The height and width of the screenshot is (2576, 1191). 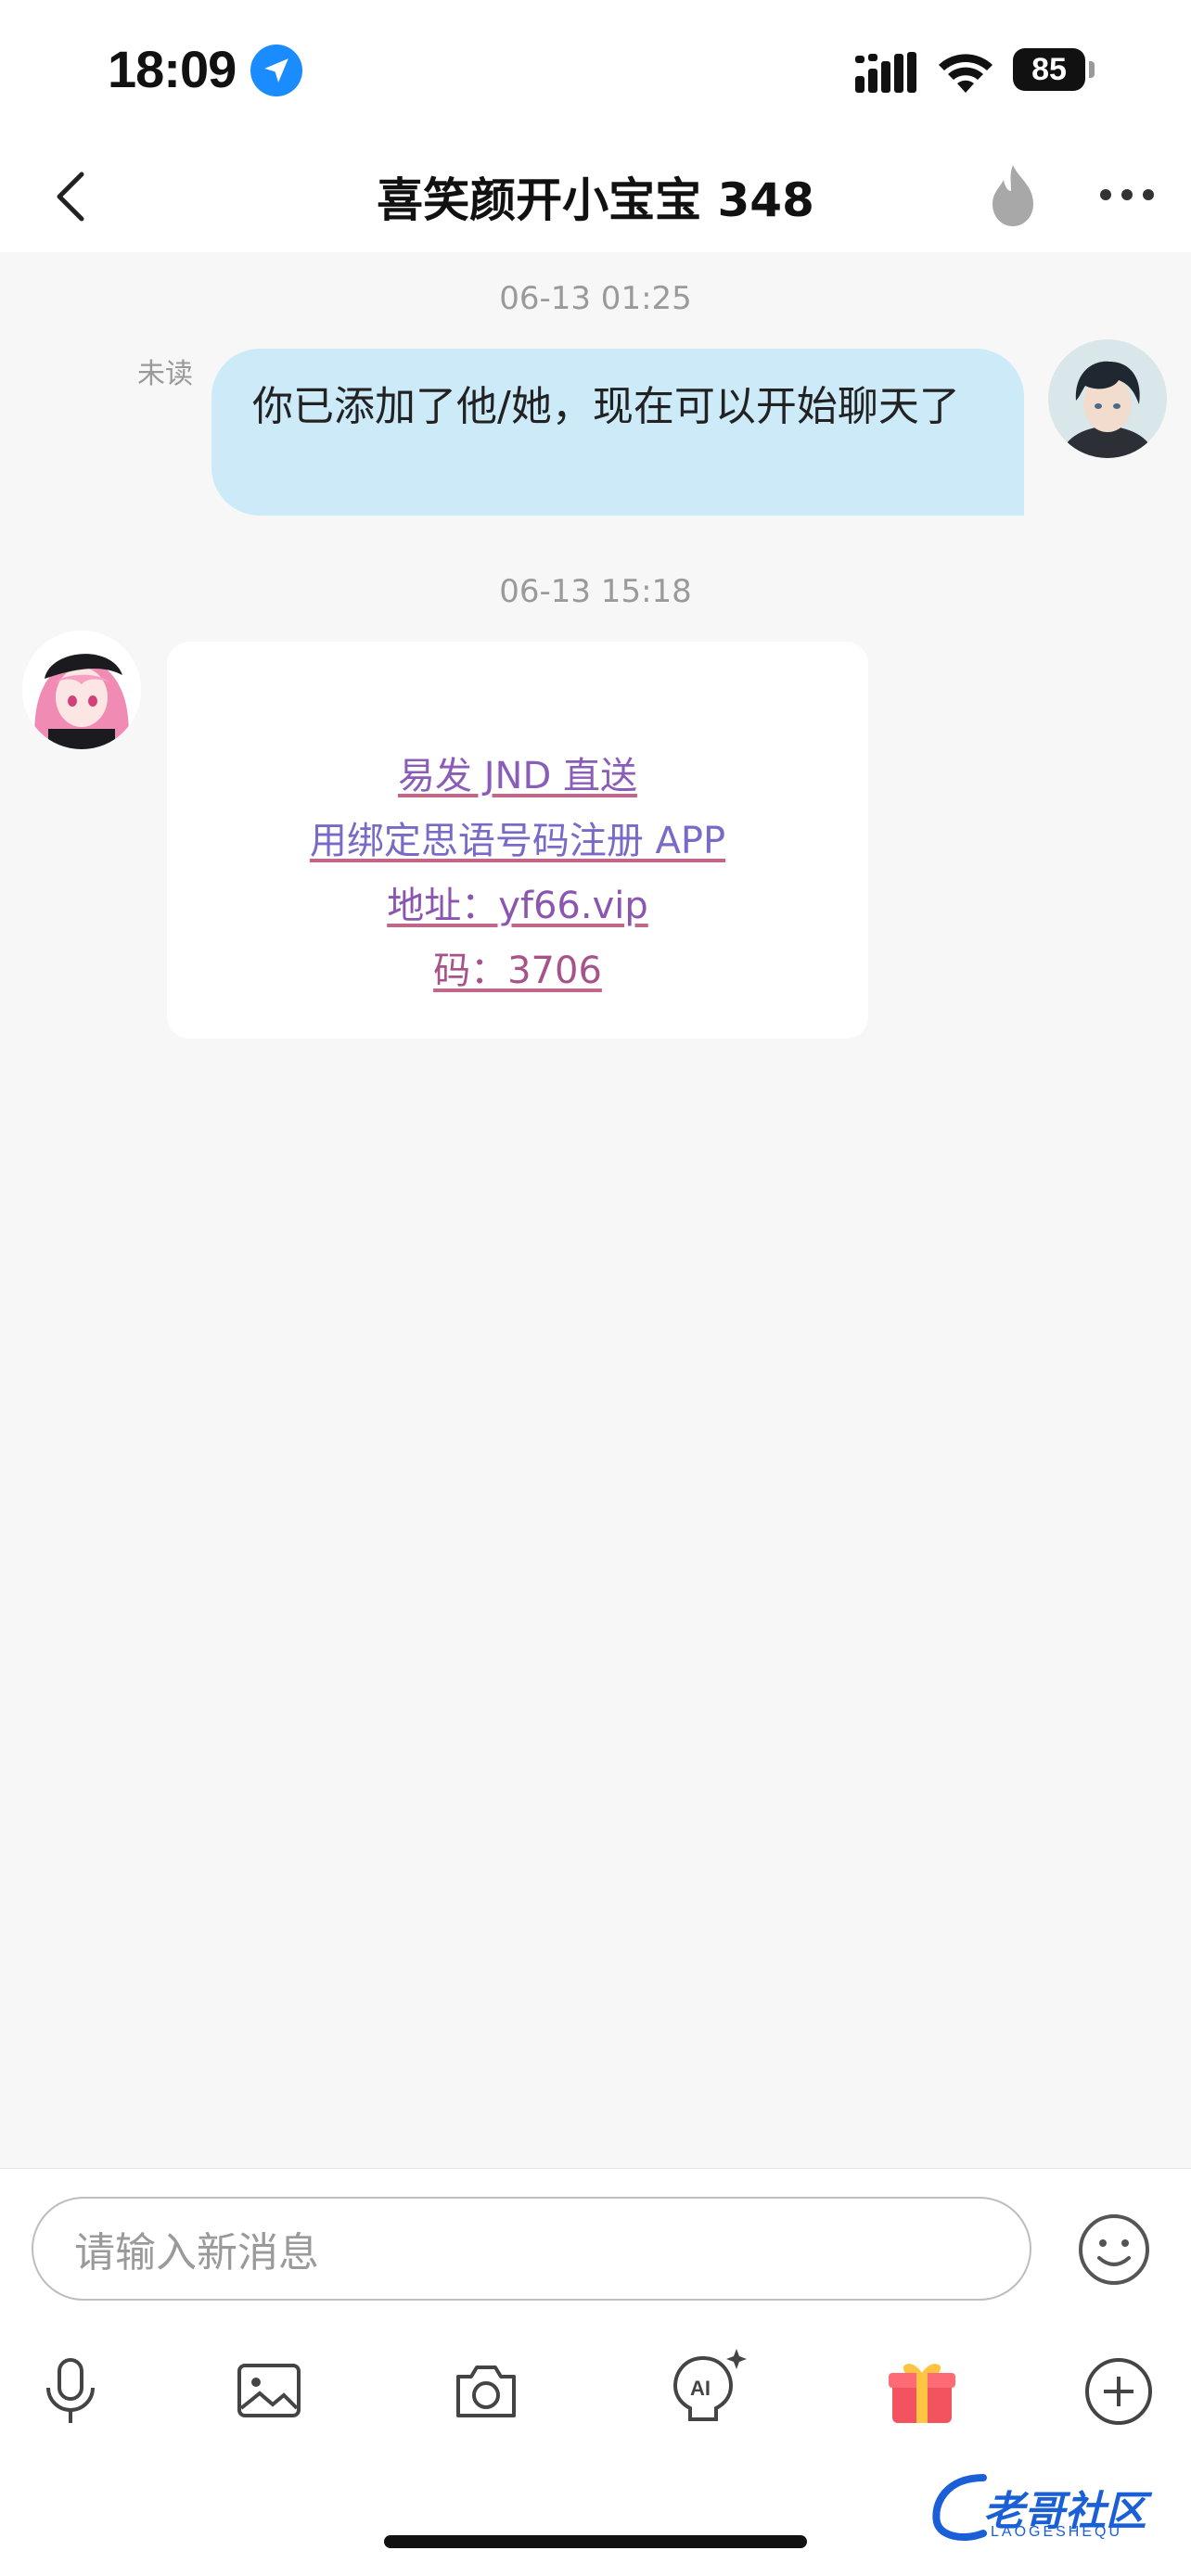 I want to click on status-time: 18:09, so click(x=172, y=69).